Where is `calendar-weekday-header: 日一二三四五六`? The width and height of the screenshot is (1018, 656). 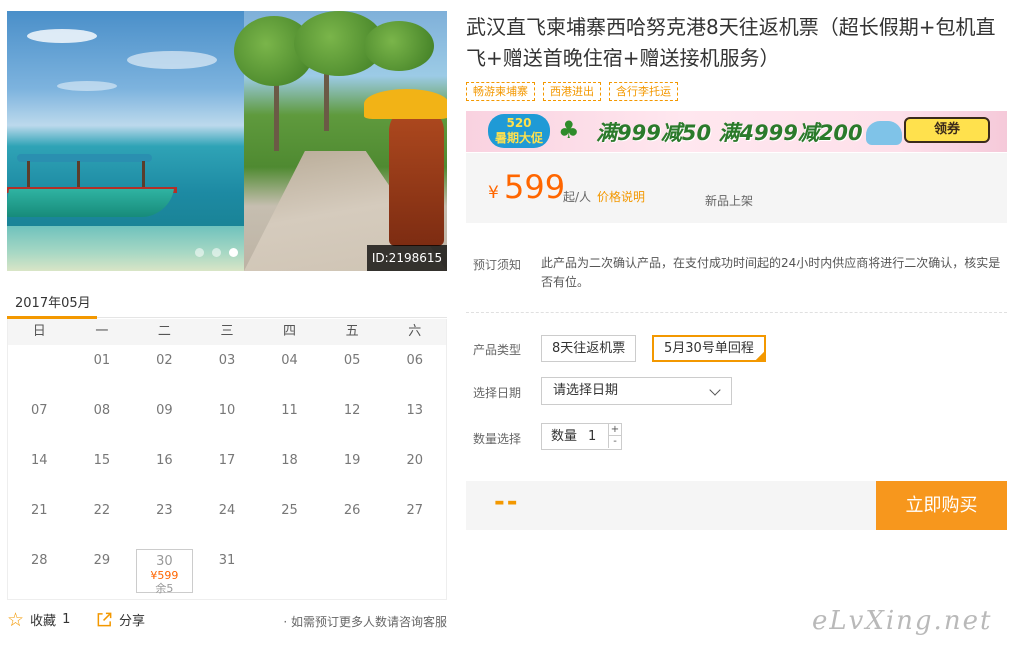
calendar-weekday-header: 日一二三四五六 is located at coordinates (227, 332).